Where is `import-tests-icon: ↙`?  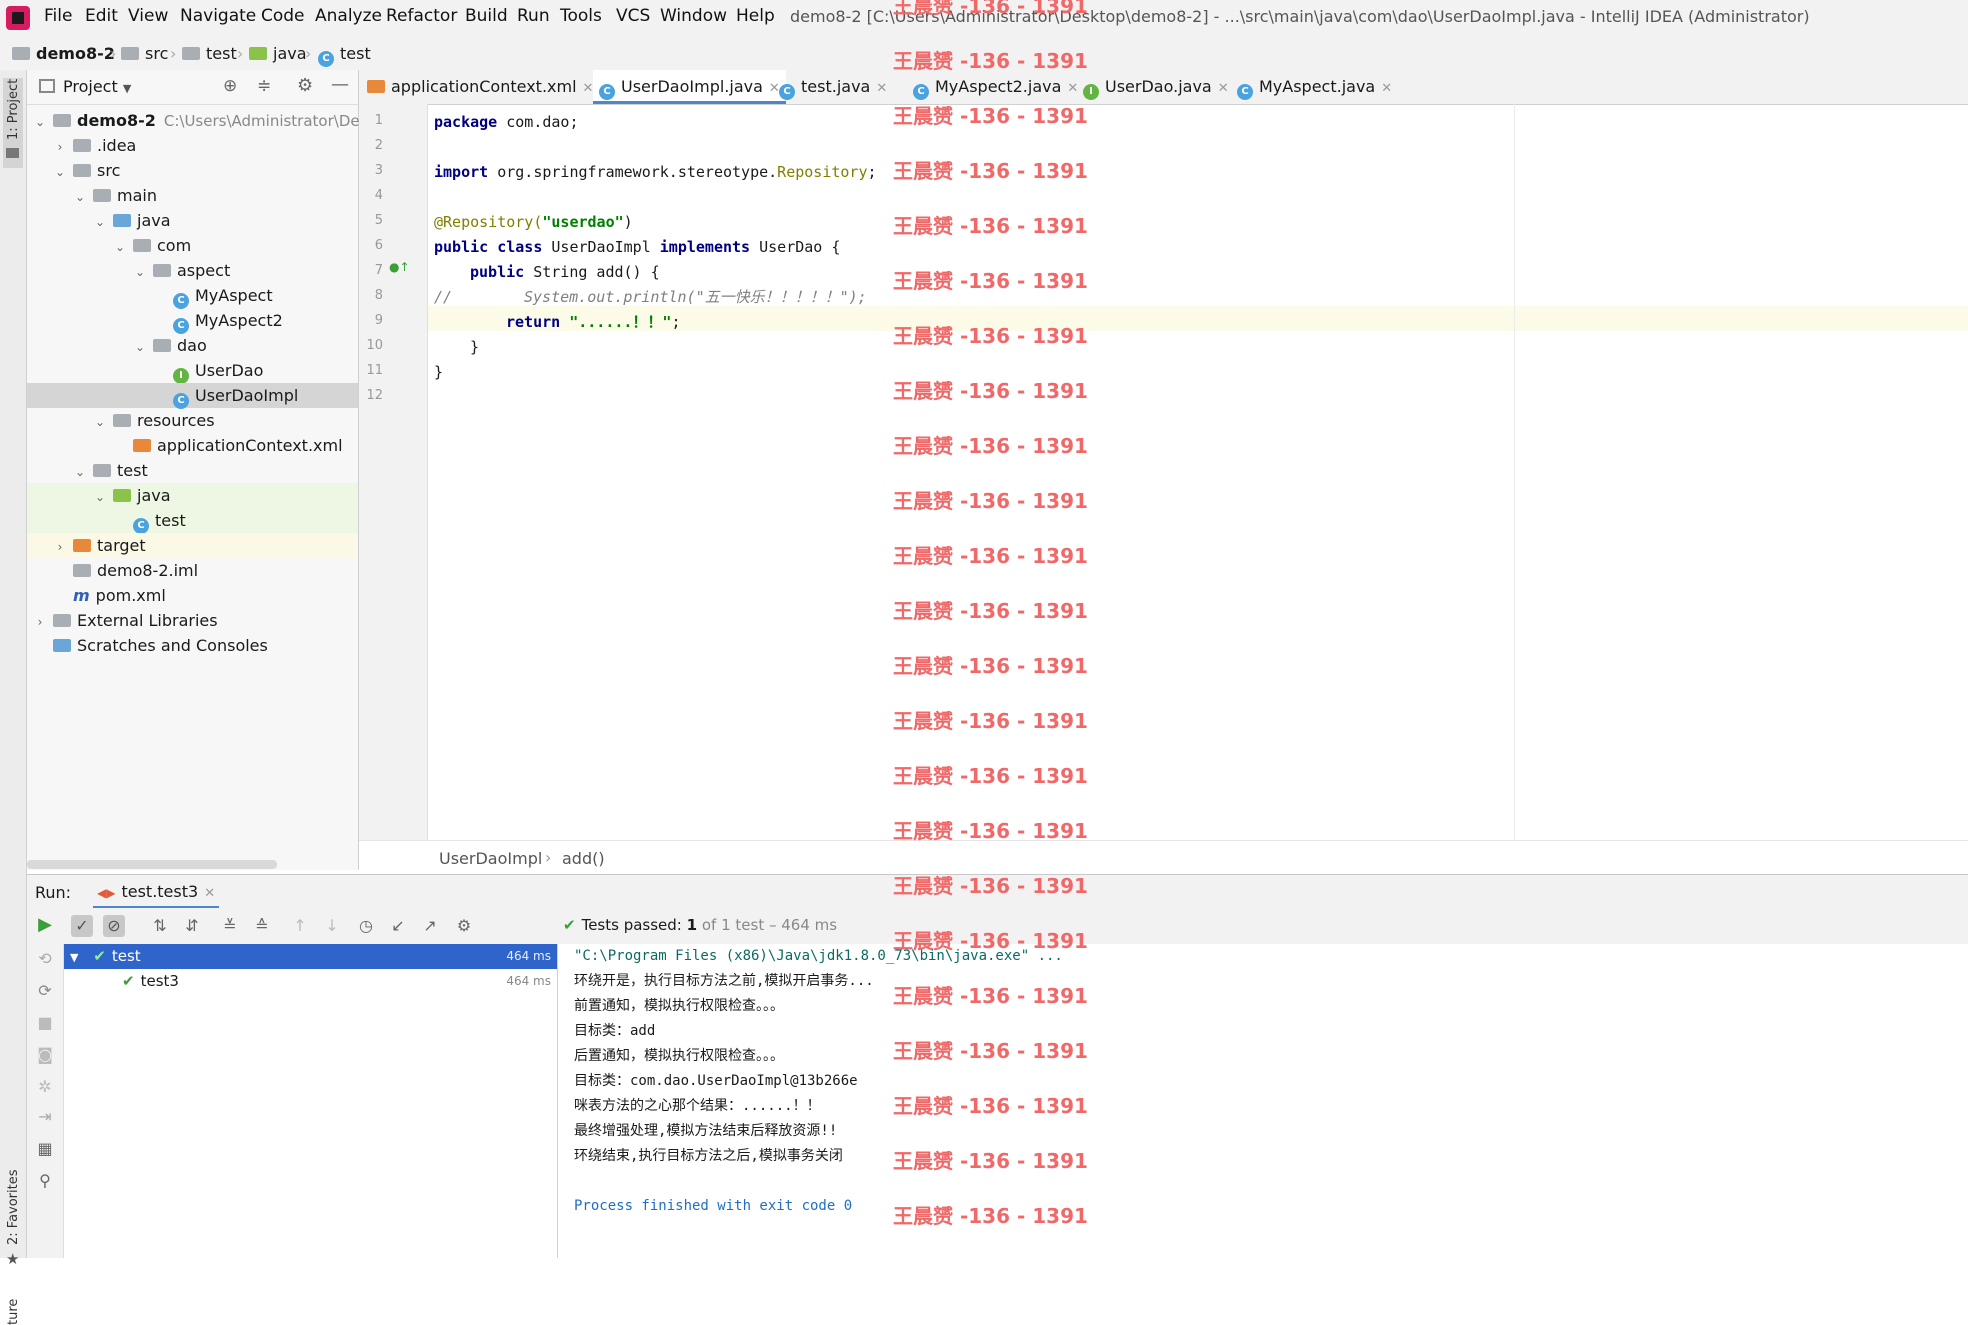
import-tests-icon: ↙ is located at coordinates (398, 926).